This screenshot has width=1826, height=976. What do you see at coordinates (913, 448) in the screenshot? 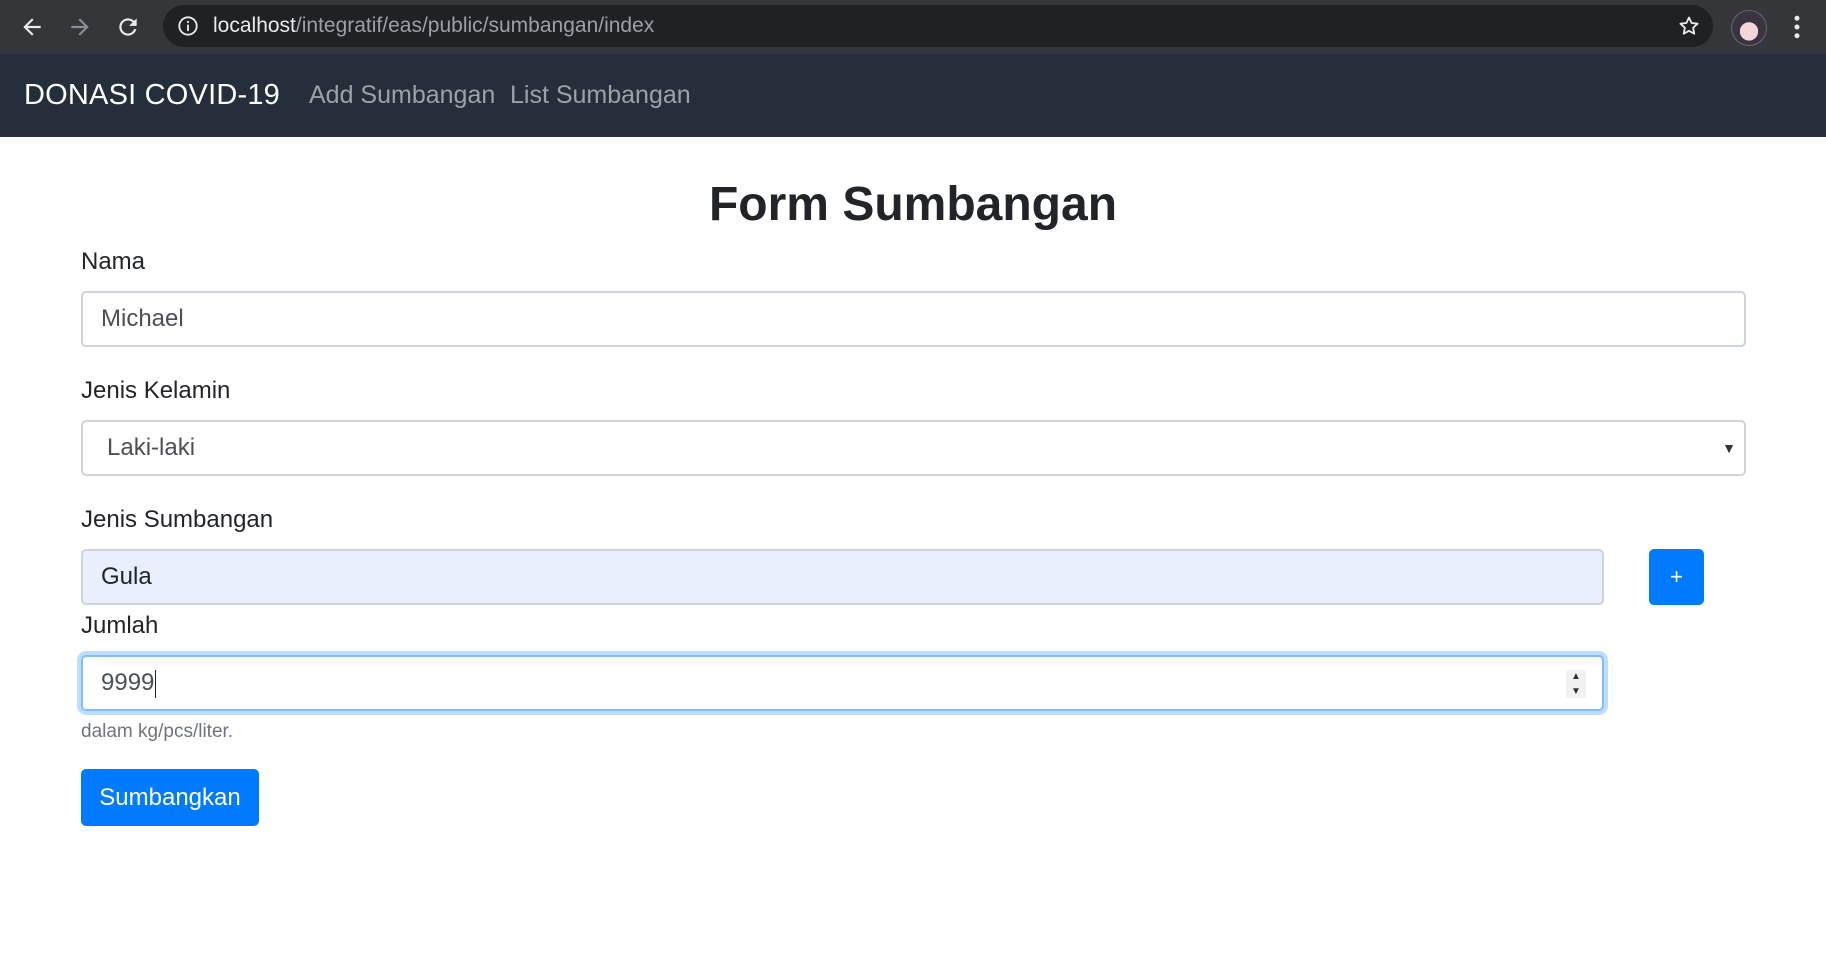
I see `jenis-kelamin-select: Laki-laki ▼` at bounding box center [913, 448].